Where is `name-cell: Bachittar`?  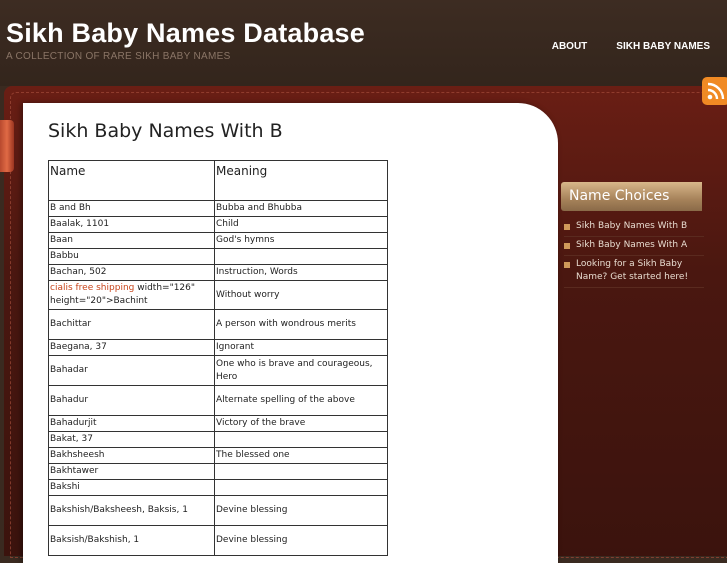 name-cell: Bachittar is located at coordinates (131, 324).